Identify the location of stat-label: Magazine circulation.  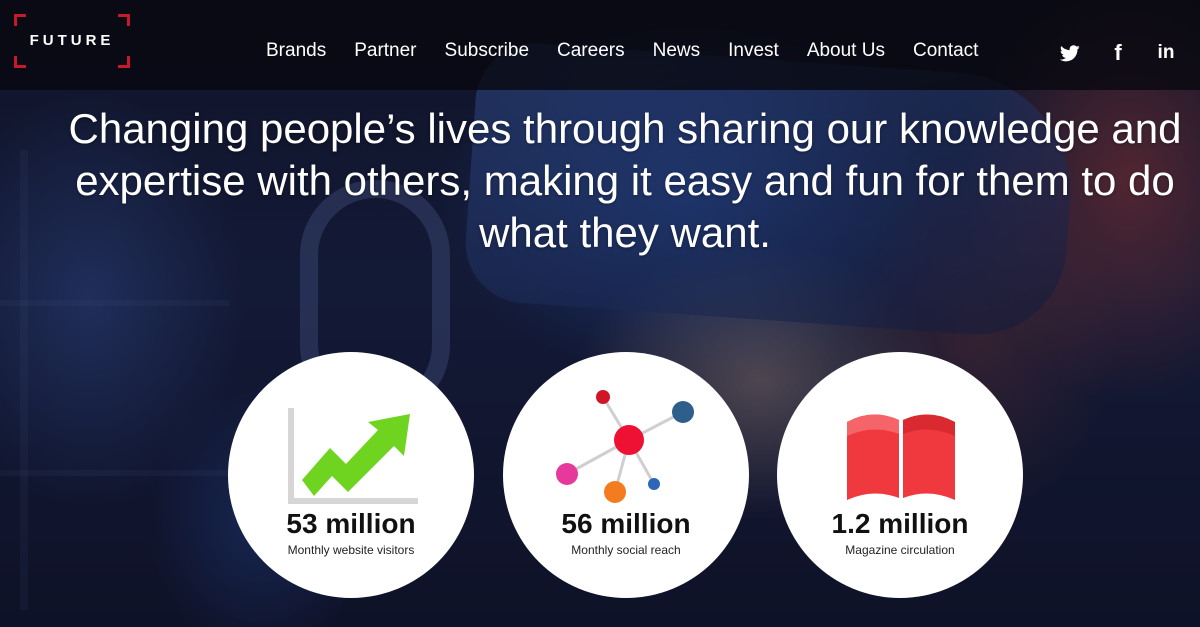
(900, 550).